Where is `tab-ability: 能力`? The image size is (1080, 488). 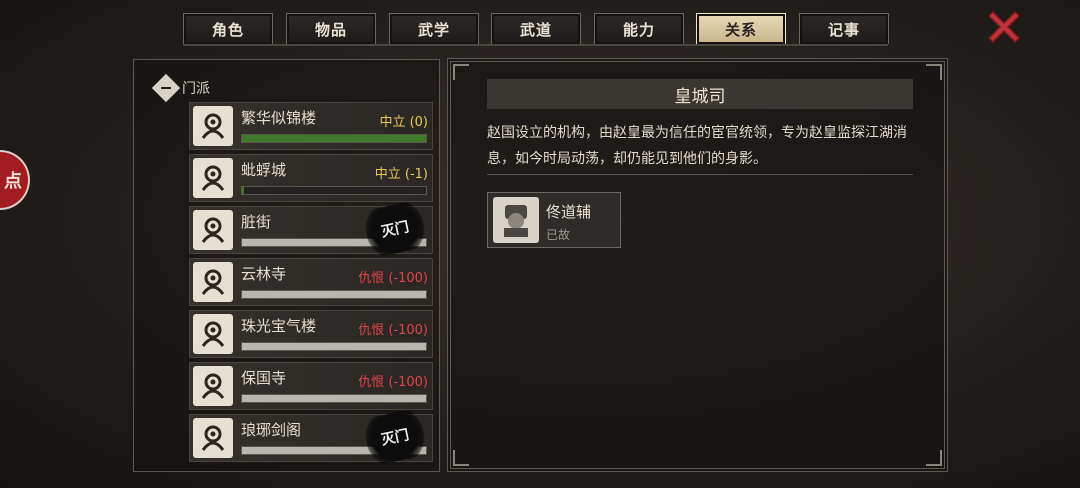 tab-ability: 能力 is located at coordinates (639, 28).